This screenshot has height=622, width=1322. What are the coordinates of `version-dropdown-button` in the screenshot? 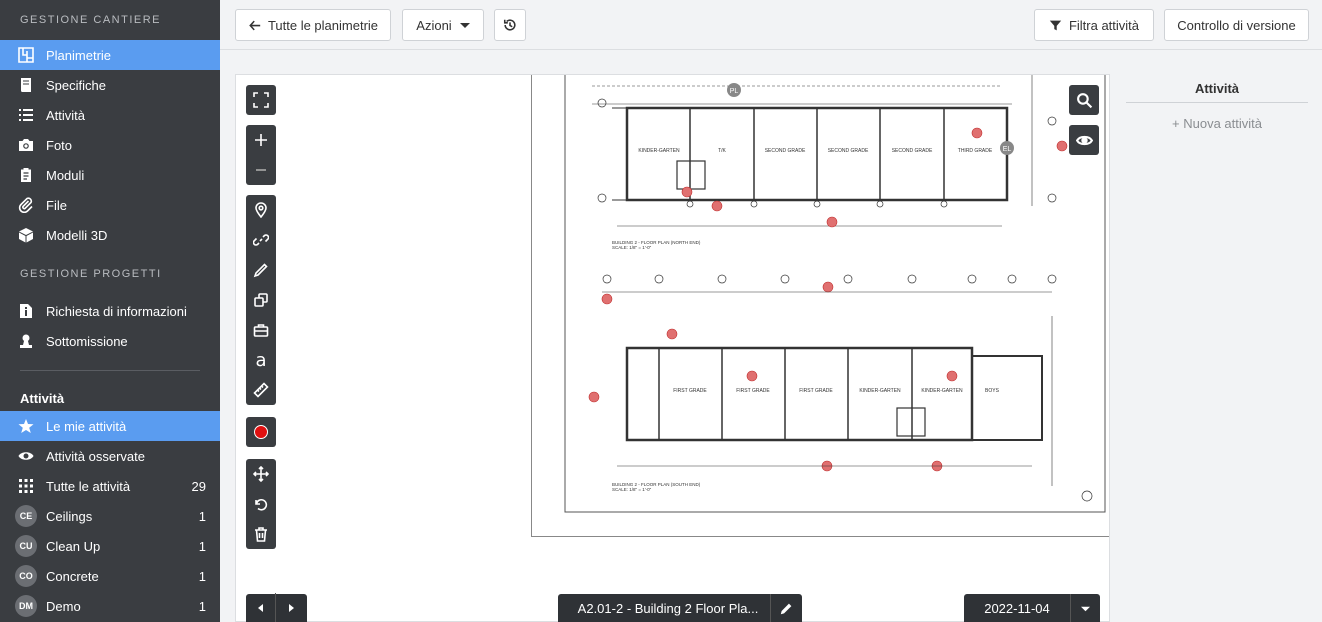 It's located at (1085, 608).